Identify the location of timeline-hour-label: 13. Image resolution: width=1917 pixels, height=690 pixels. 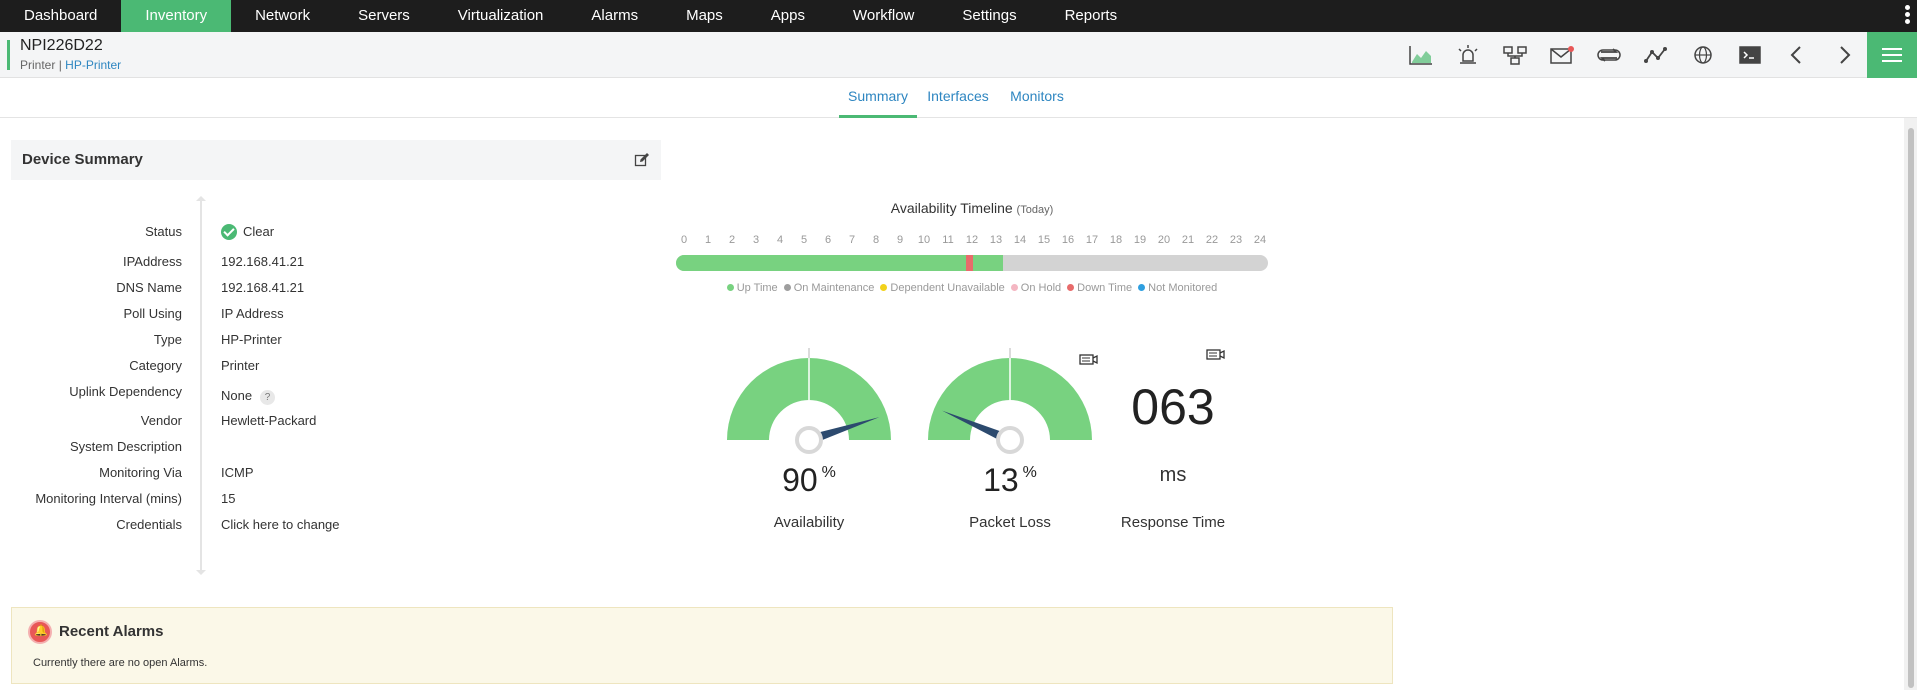
(996, 240).